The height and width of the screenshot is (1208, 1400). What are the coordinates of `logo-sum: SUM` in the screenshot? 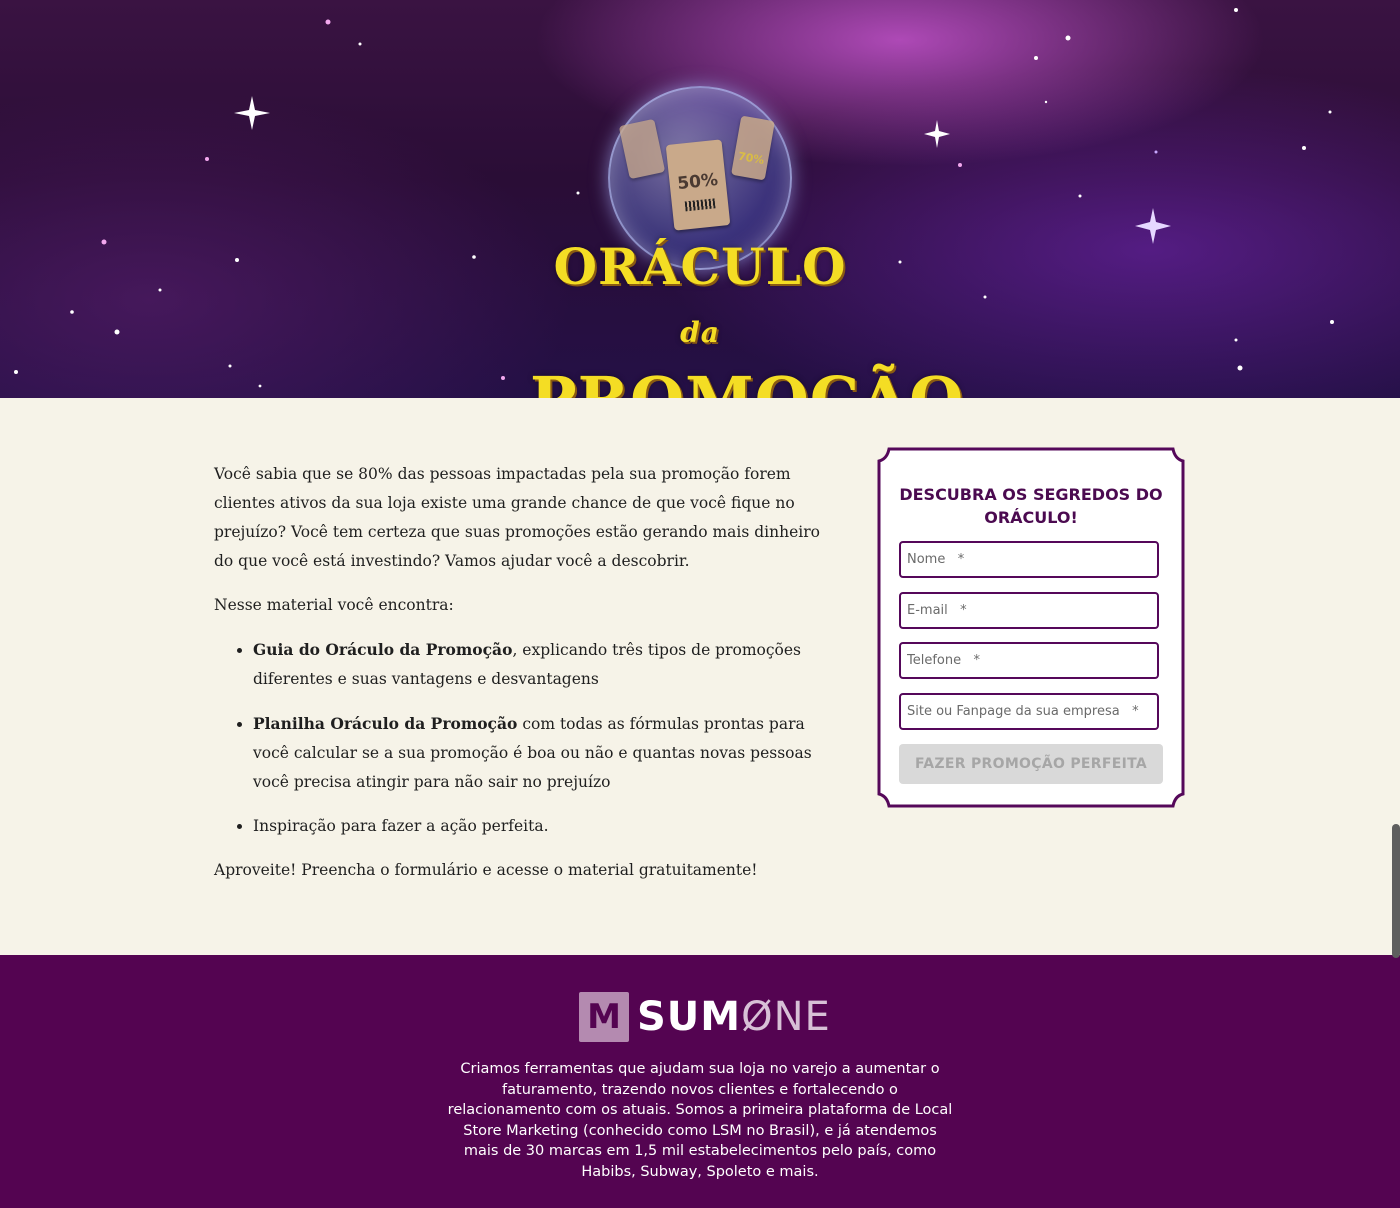 It's located at (689, 1017).